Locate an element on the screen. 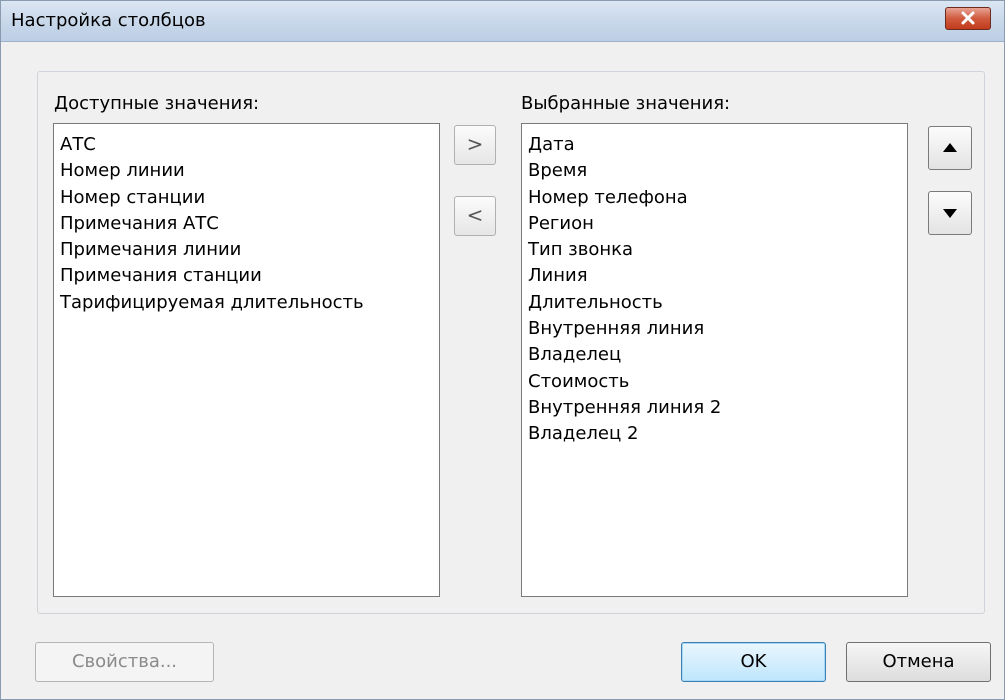 The width and height of the screenshot is (1005, 700). ok-button: OK is located at coordinates (753, 662).